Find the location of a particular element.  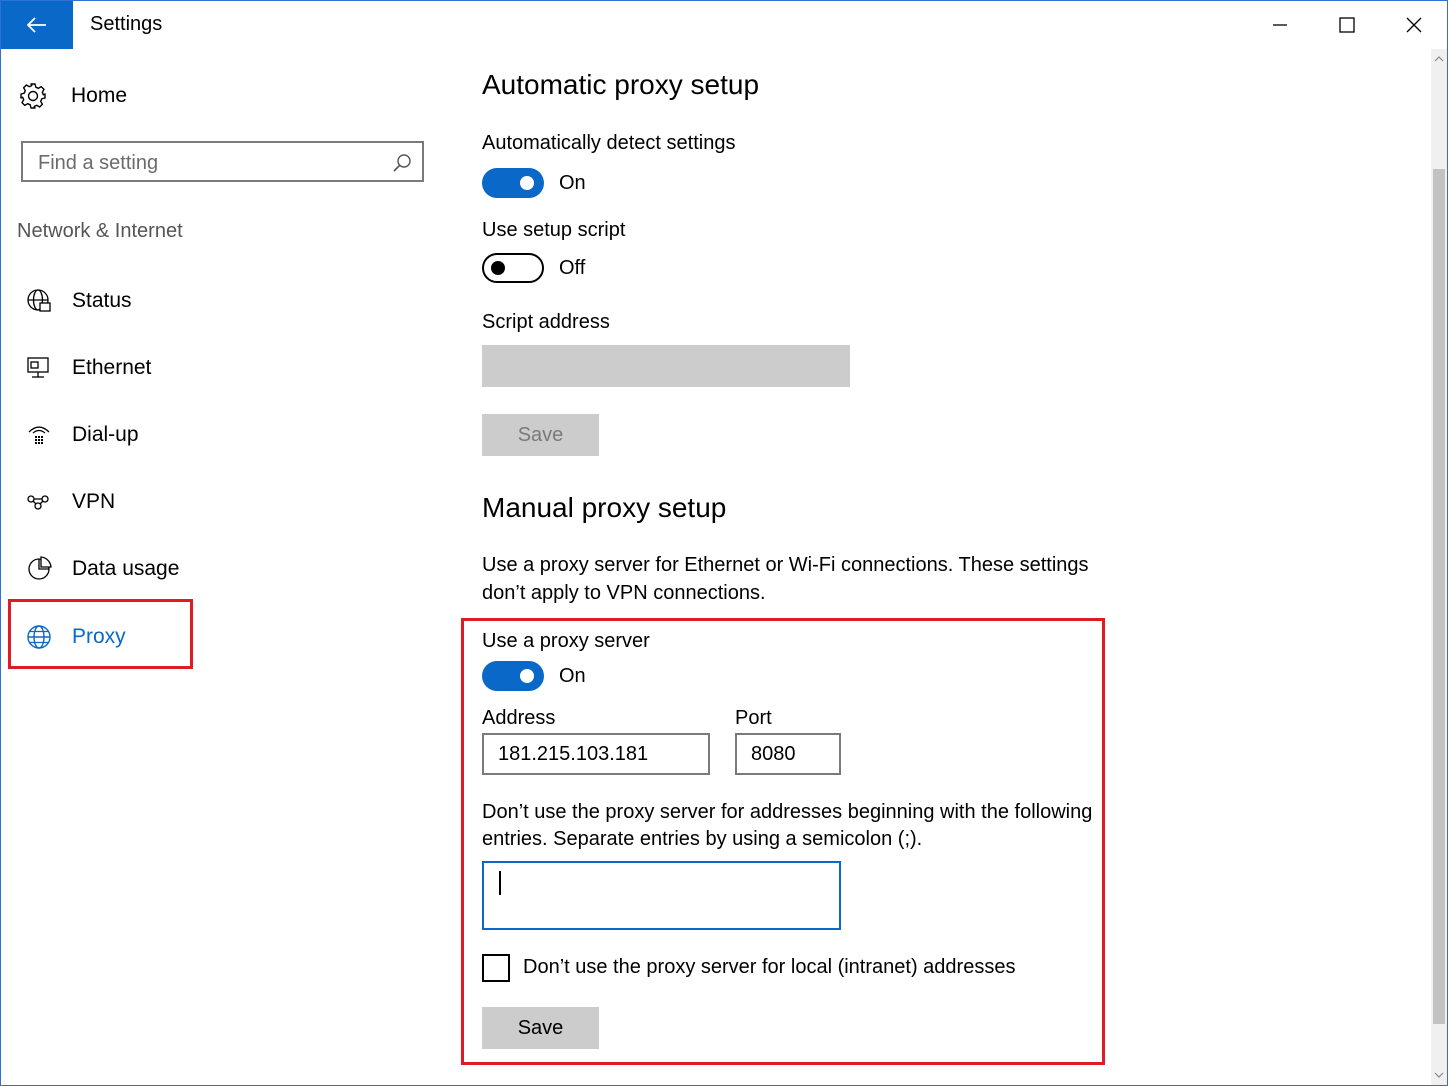

dialup-icon is located at coordinates (39, 435).